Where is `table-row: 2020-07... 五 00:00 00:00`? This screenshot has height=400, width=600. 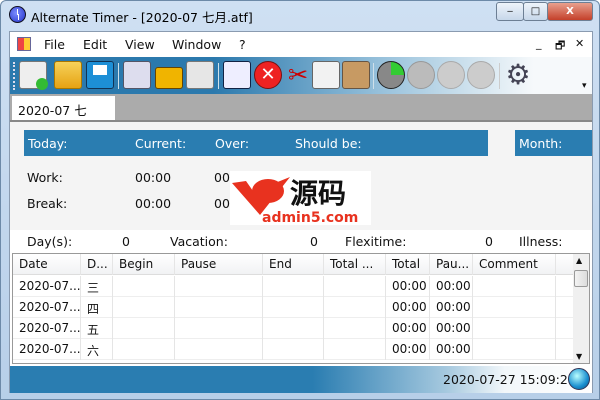 table-row: 2020-07... 五 00:00 00:00 is located at coordinates (294, 328).